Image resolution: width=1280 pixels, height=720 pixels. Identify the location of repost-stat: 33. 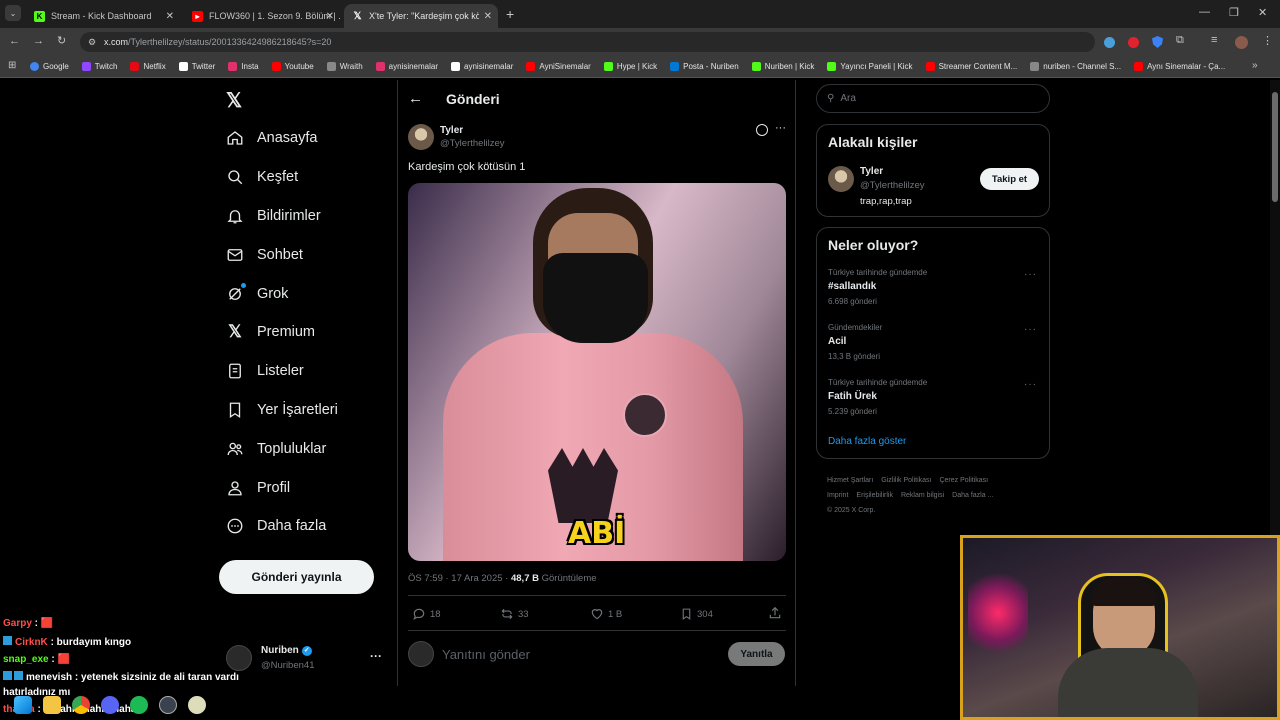
(514, 614).